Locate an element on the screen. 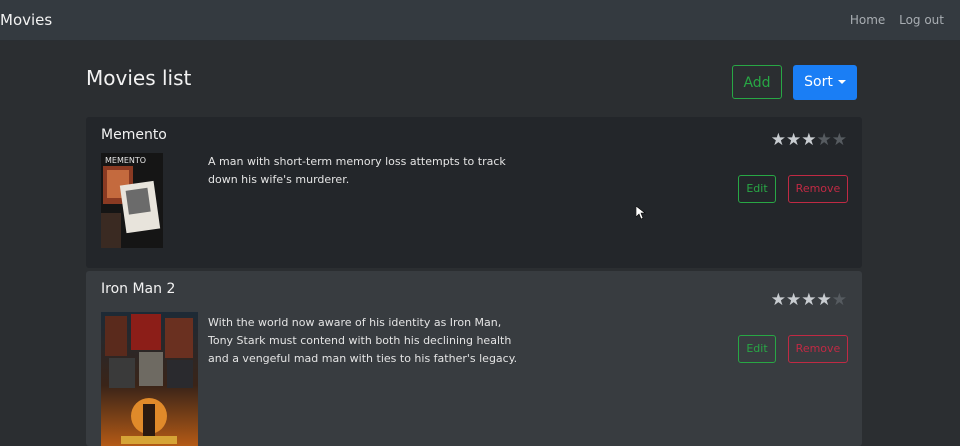  movie-poster: MEMENTO is located at coordinates (132, 200).